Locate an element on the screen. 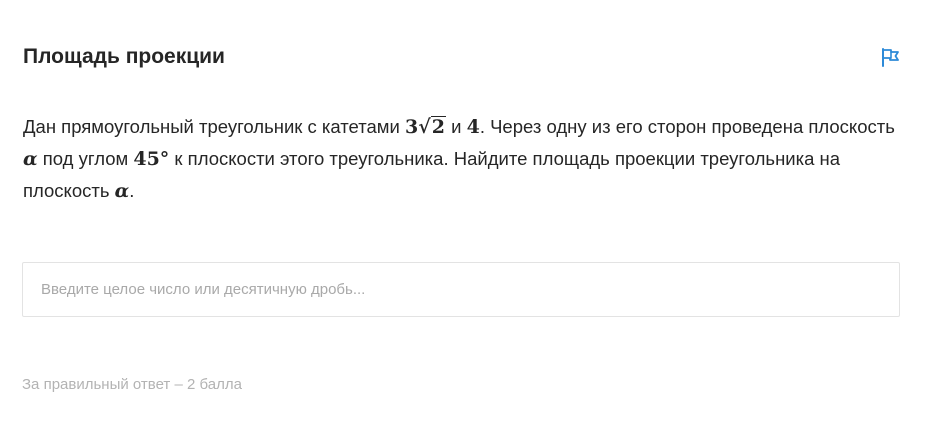  angle-value: 45° is located at coordinates (151, 159).